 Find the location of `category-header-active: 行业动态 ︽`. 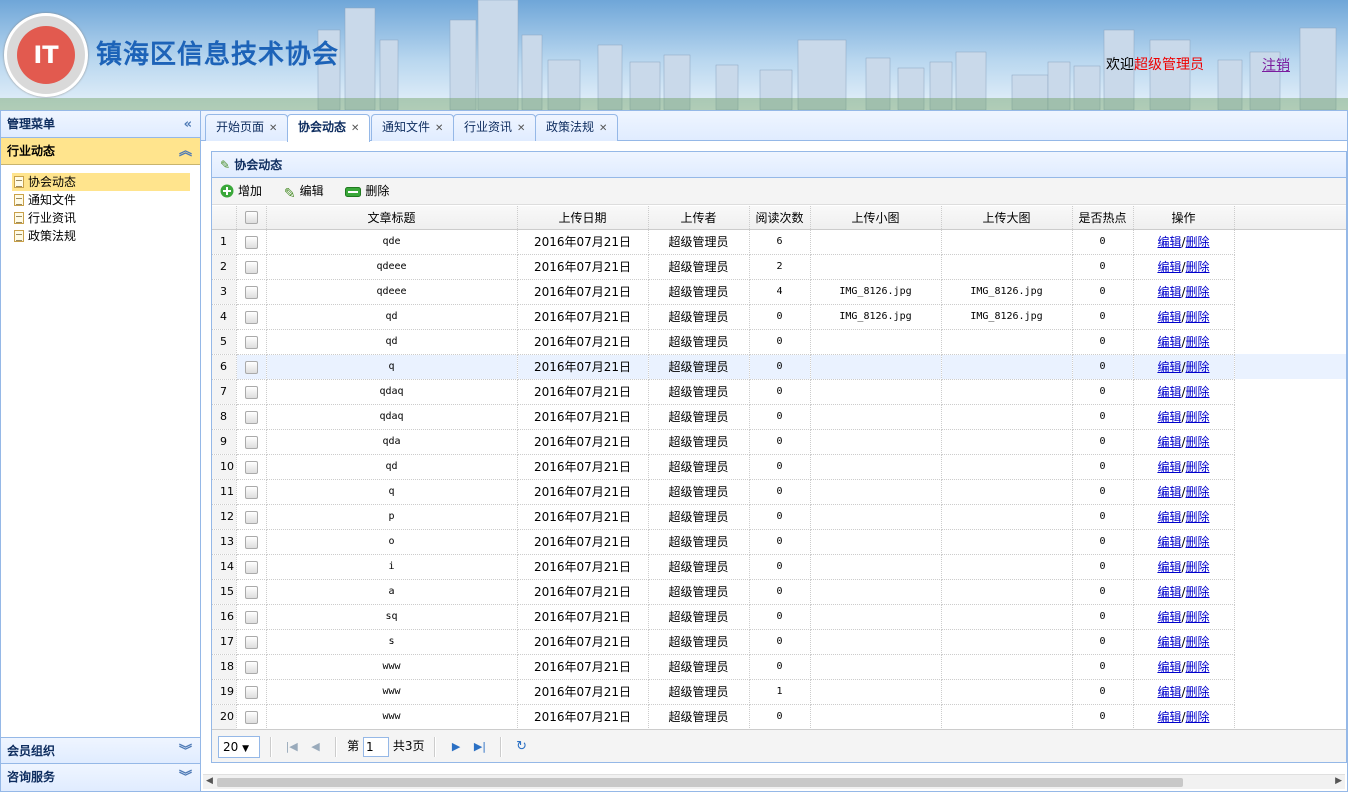

category-header-active: 行业动态 ︽ is located at coordinates (100, 151).